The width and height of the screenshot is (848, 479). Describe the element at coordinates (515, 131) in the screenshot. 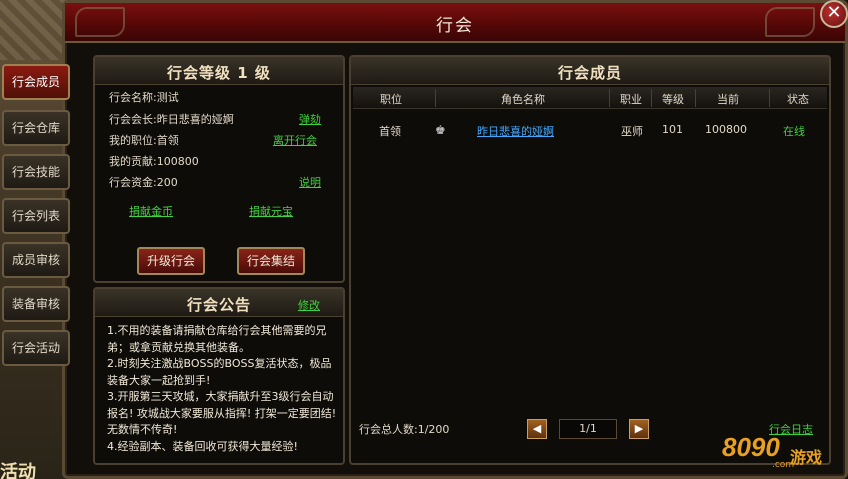

I see `member-name-link: 昨日悲喜的娅婀` at that location.